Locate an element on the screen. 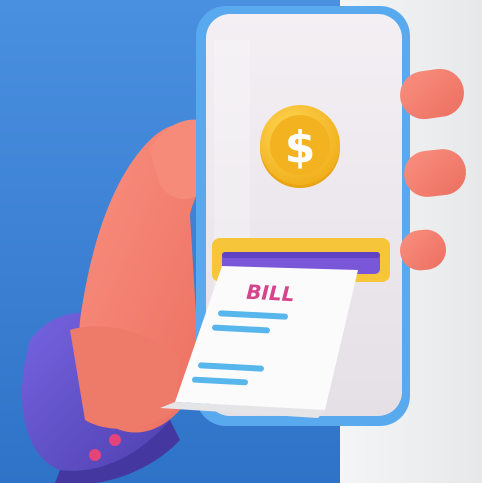 This screenshot has height=483, width=482. dollar-coin-icon: $ is located at coordinates (300, 146).